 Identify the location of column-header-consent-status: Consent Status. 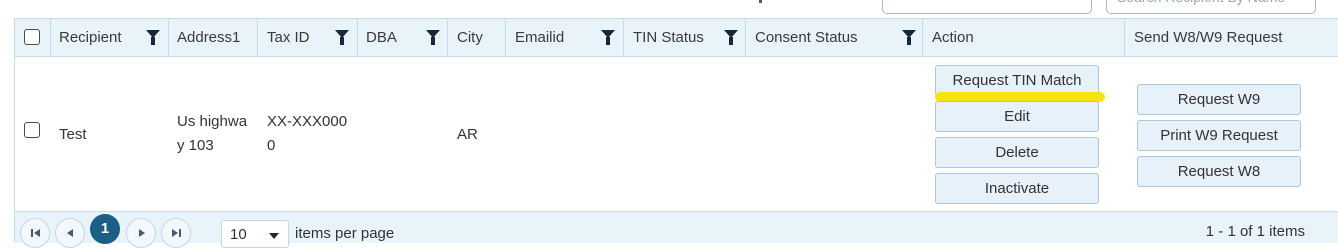
(806, 38).